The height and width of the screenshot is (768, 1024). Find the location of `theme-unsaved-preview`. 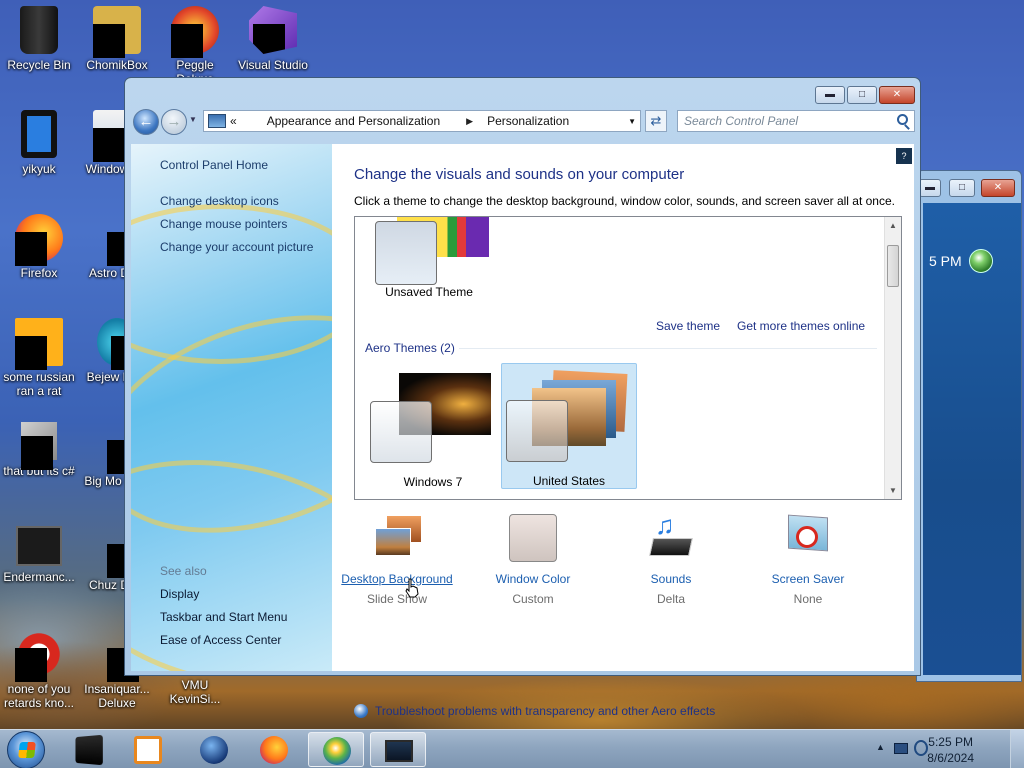

theme-unsaved-preview is located at coordinates (429, 251).